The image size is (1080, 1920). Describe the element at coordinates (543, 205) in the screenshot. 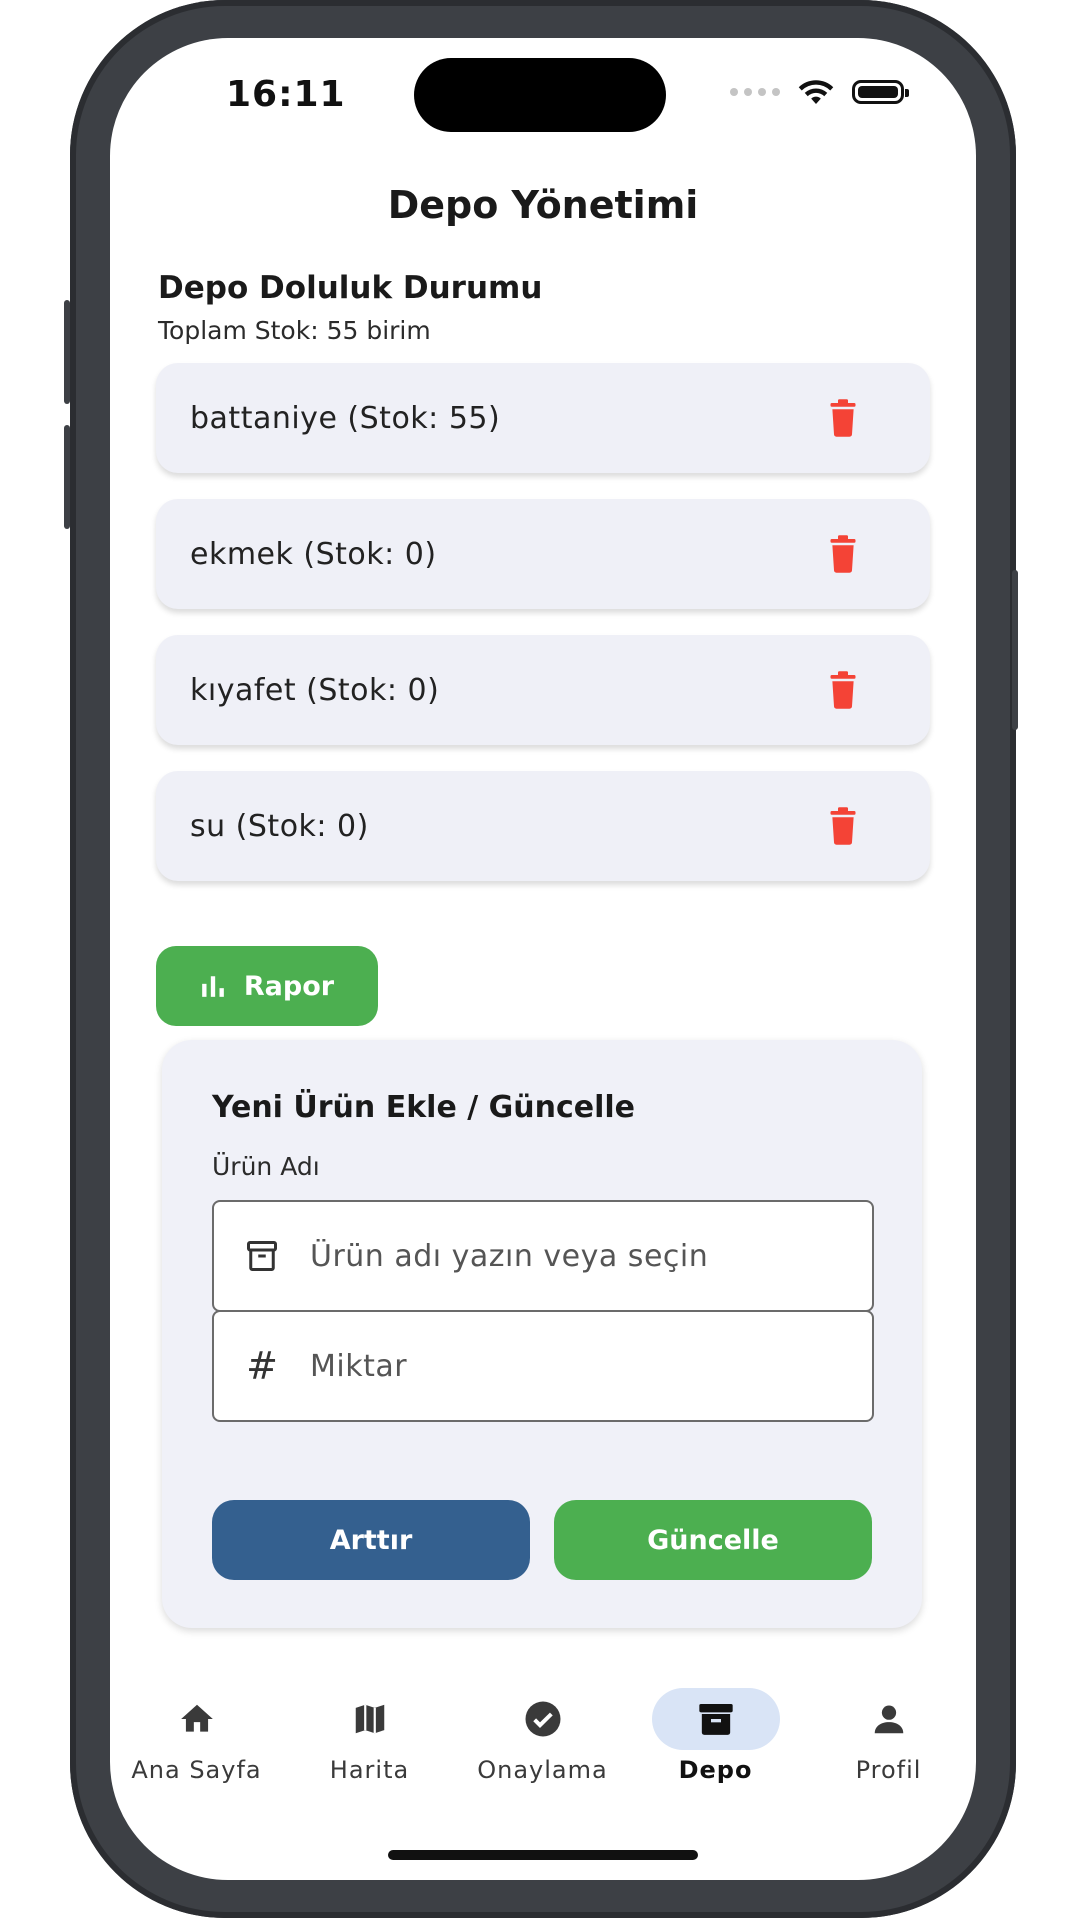

I see `page-title: Depo Yönetimi` at that location.